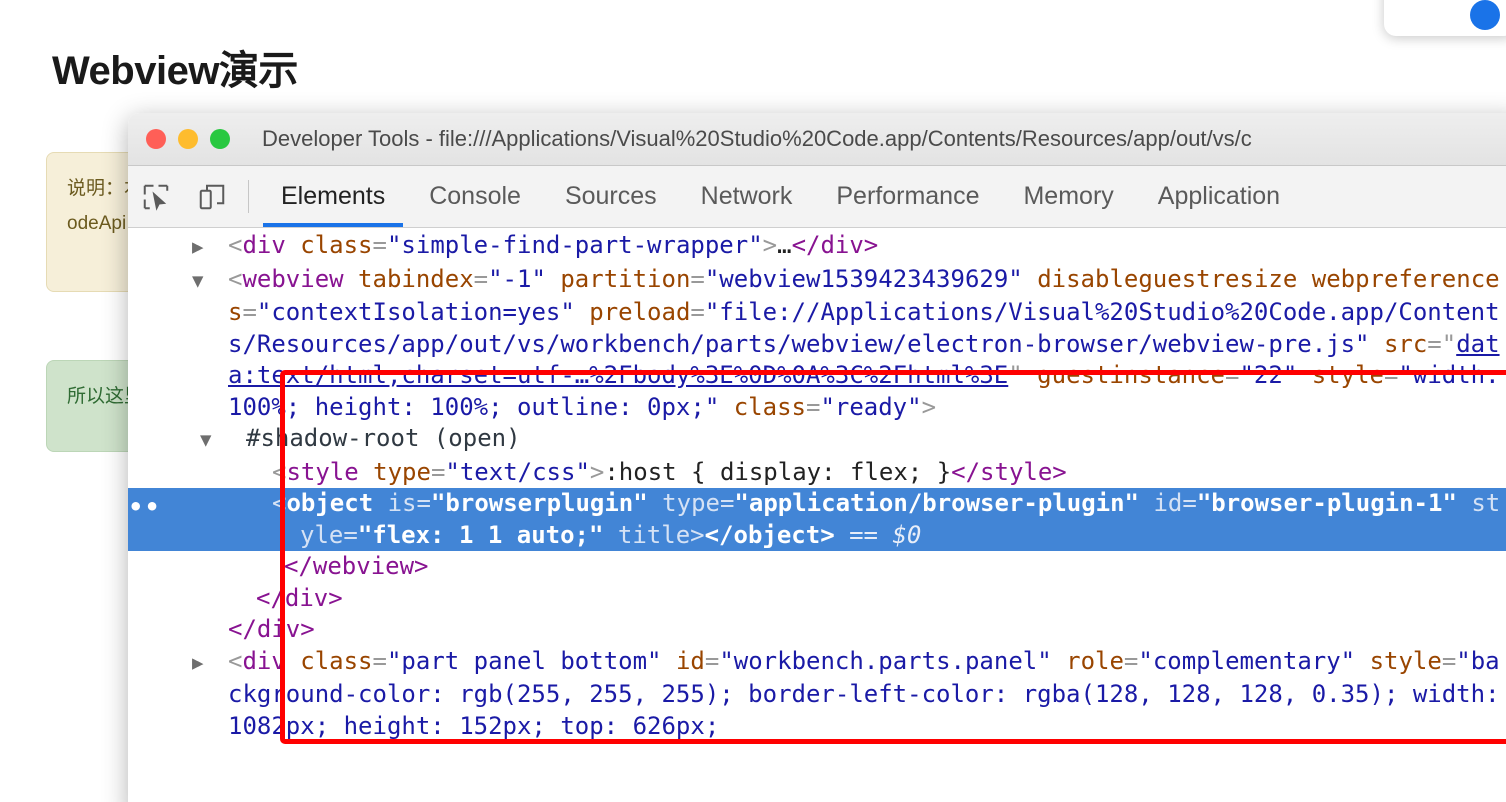 This screenshot has height=802, width=1506. What do you see at coordinates (817, 599) in the screenshot?
I see `dom-node-div-close-1: </div>` at bounding box center [817, 599].